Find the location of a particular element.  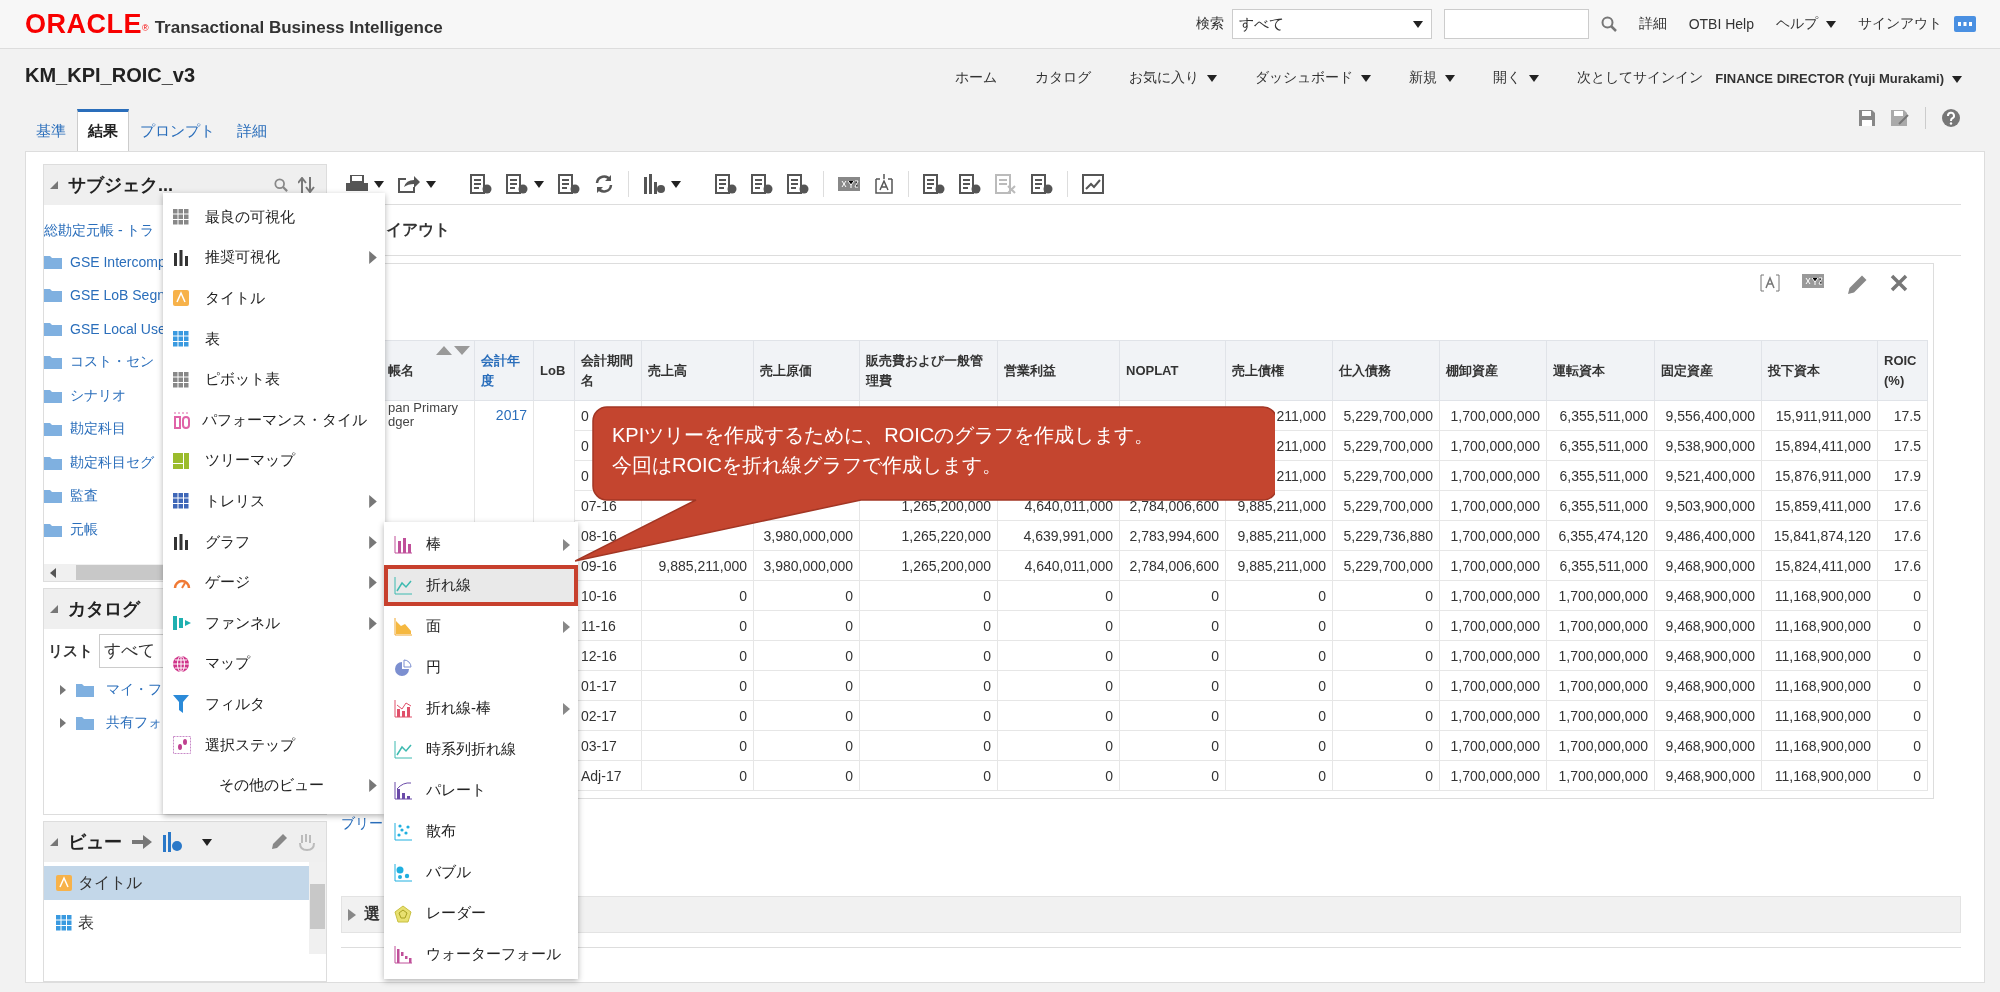

search-label: 検索 is located at coordinates (1209, 24).